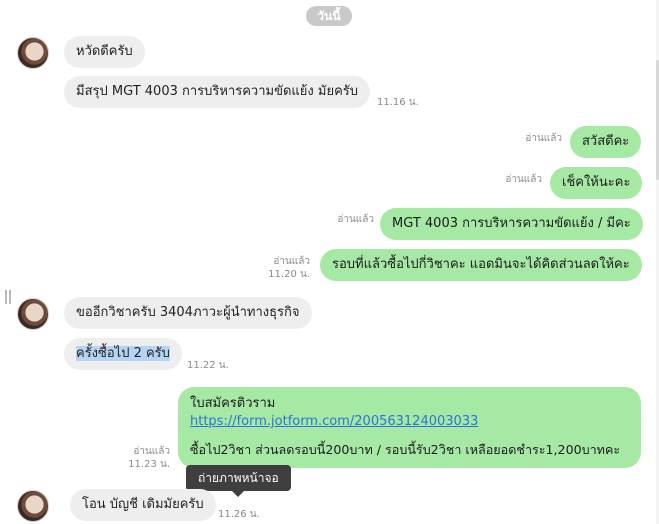  I want to click on message-text: หวัดดีครับ, so click(104, 51).